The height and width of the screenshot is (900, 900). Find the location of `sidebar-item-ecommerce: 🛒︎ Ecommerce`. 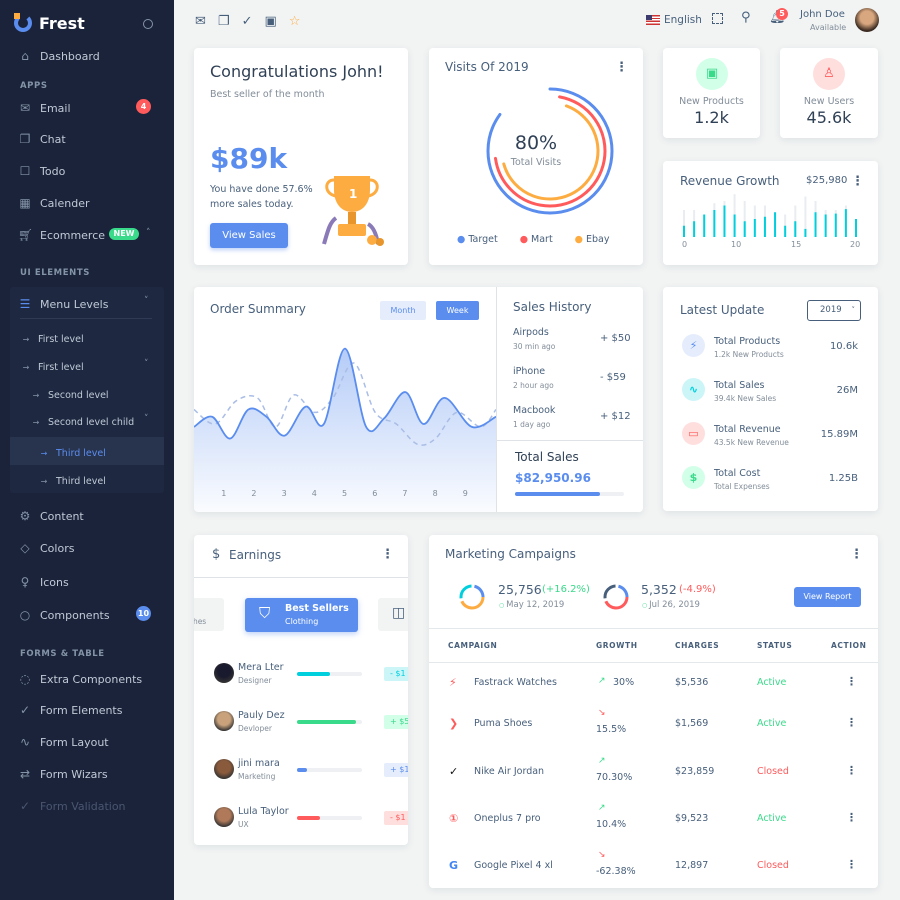

sidebar-item-ecommerce: 🛒︎ Ecommerce is located at coordinates (61, 235).